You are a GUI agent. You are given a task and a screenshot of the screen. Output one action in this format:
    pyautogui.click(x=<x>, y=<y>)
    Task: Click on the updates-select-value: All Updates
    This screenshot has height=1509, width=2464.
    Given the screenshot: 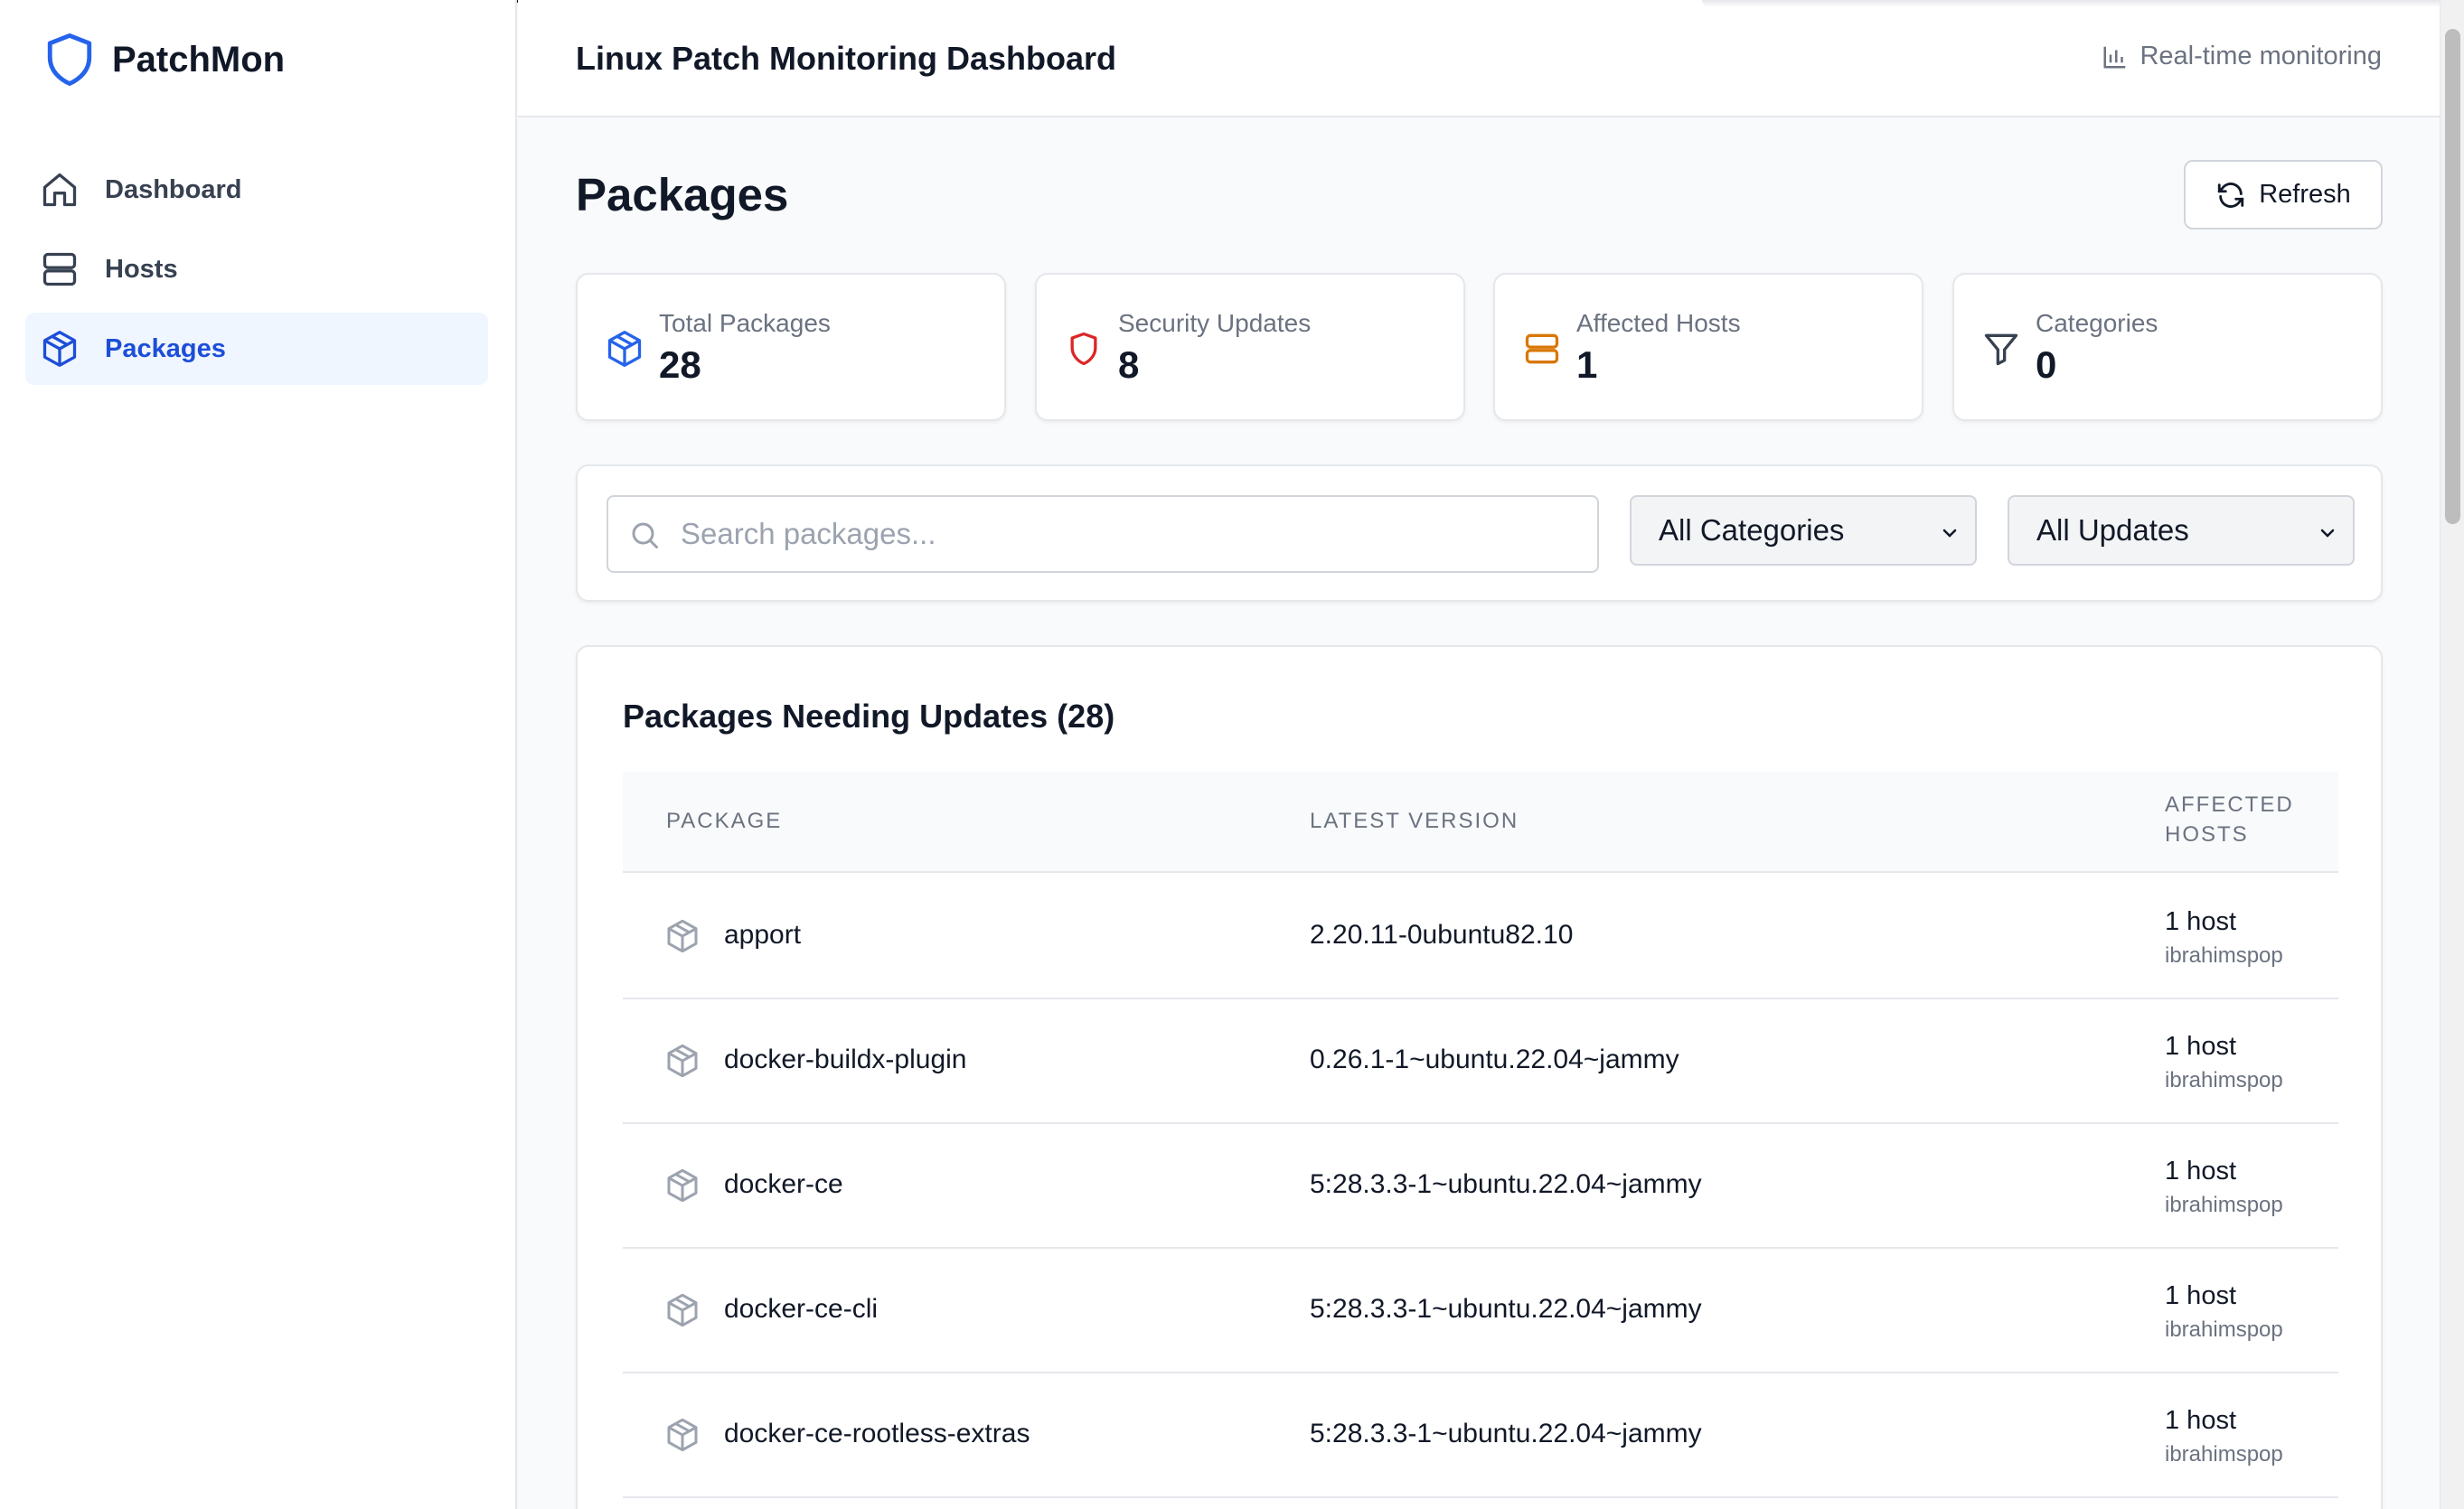 What is the action you would take?
    pyautogui.click(x=2112, y=530)
    